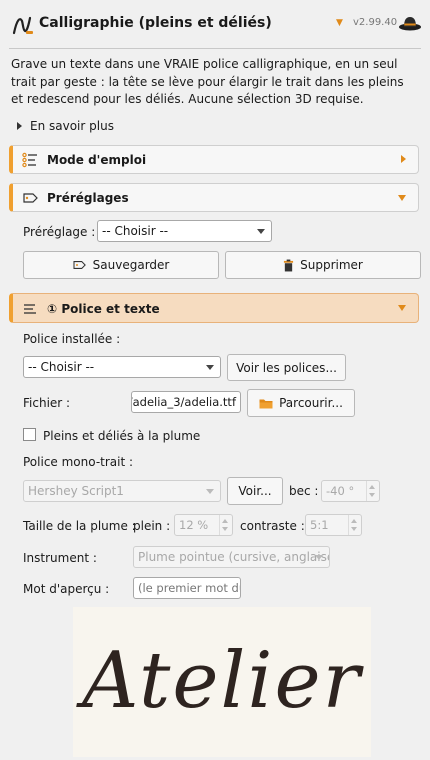  Describe the element at coordinates (410, 23) in the screenshot. I see `hat-icon` at that location.